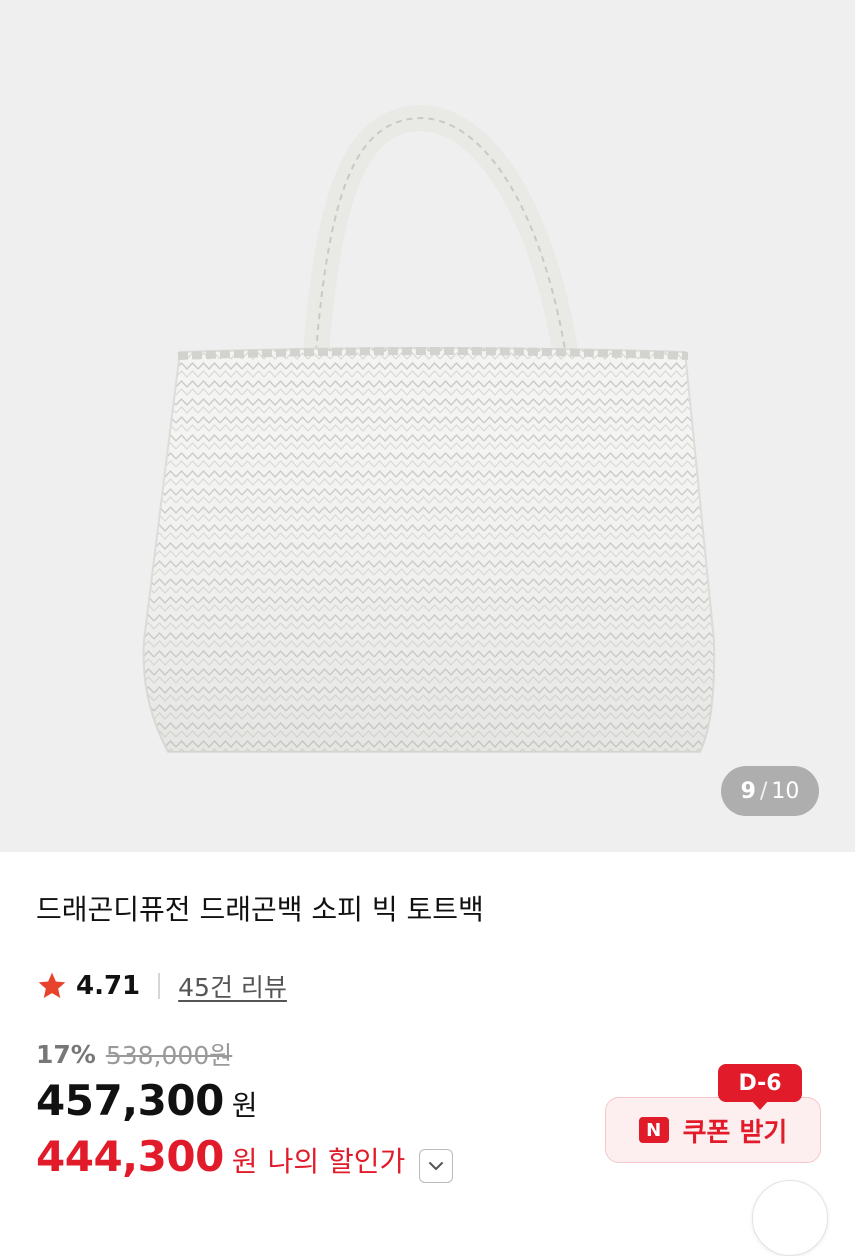 The height and width of the screenshot is (1256, 855). What do you see at coordinates (770, 791) in the screenshot?
I see `image-counter: 9 / 10` at bounding box center [770, 791].